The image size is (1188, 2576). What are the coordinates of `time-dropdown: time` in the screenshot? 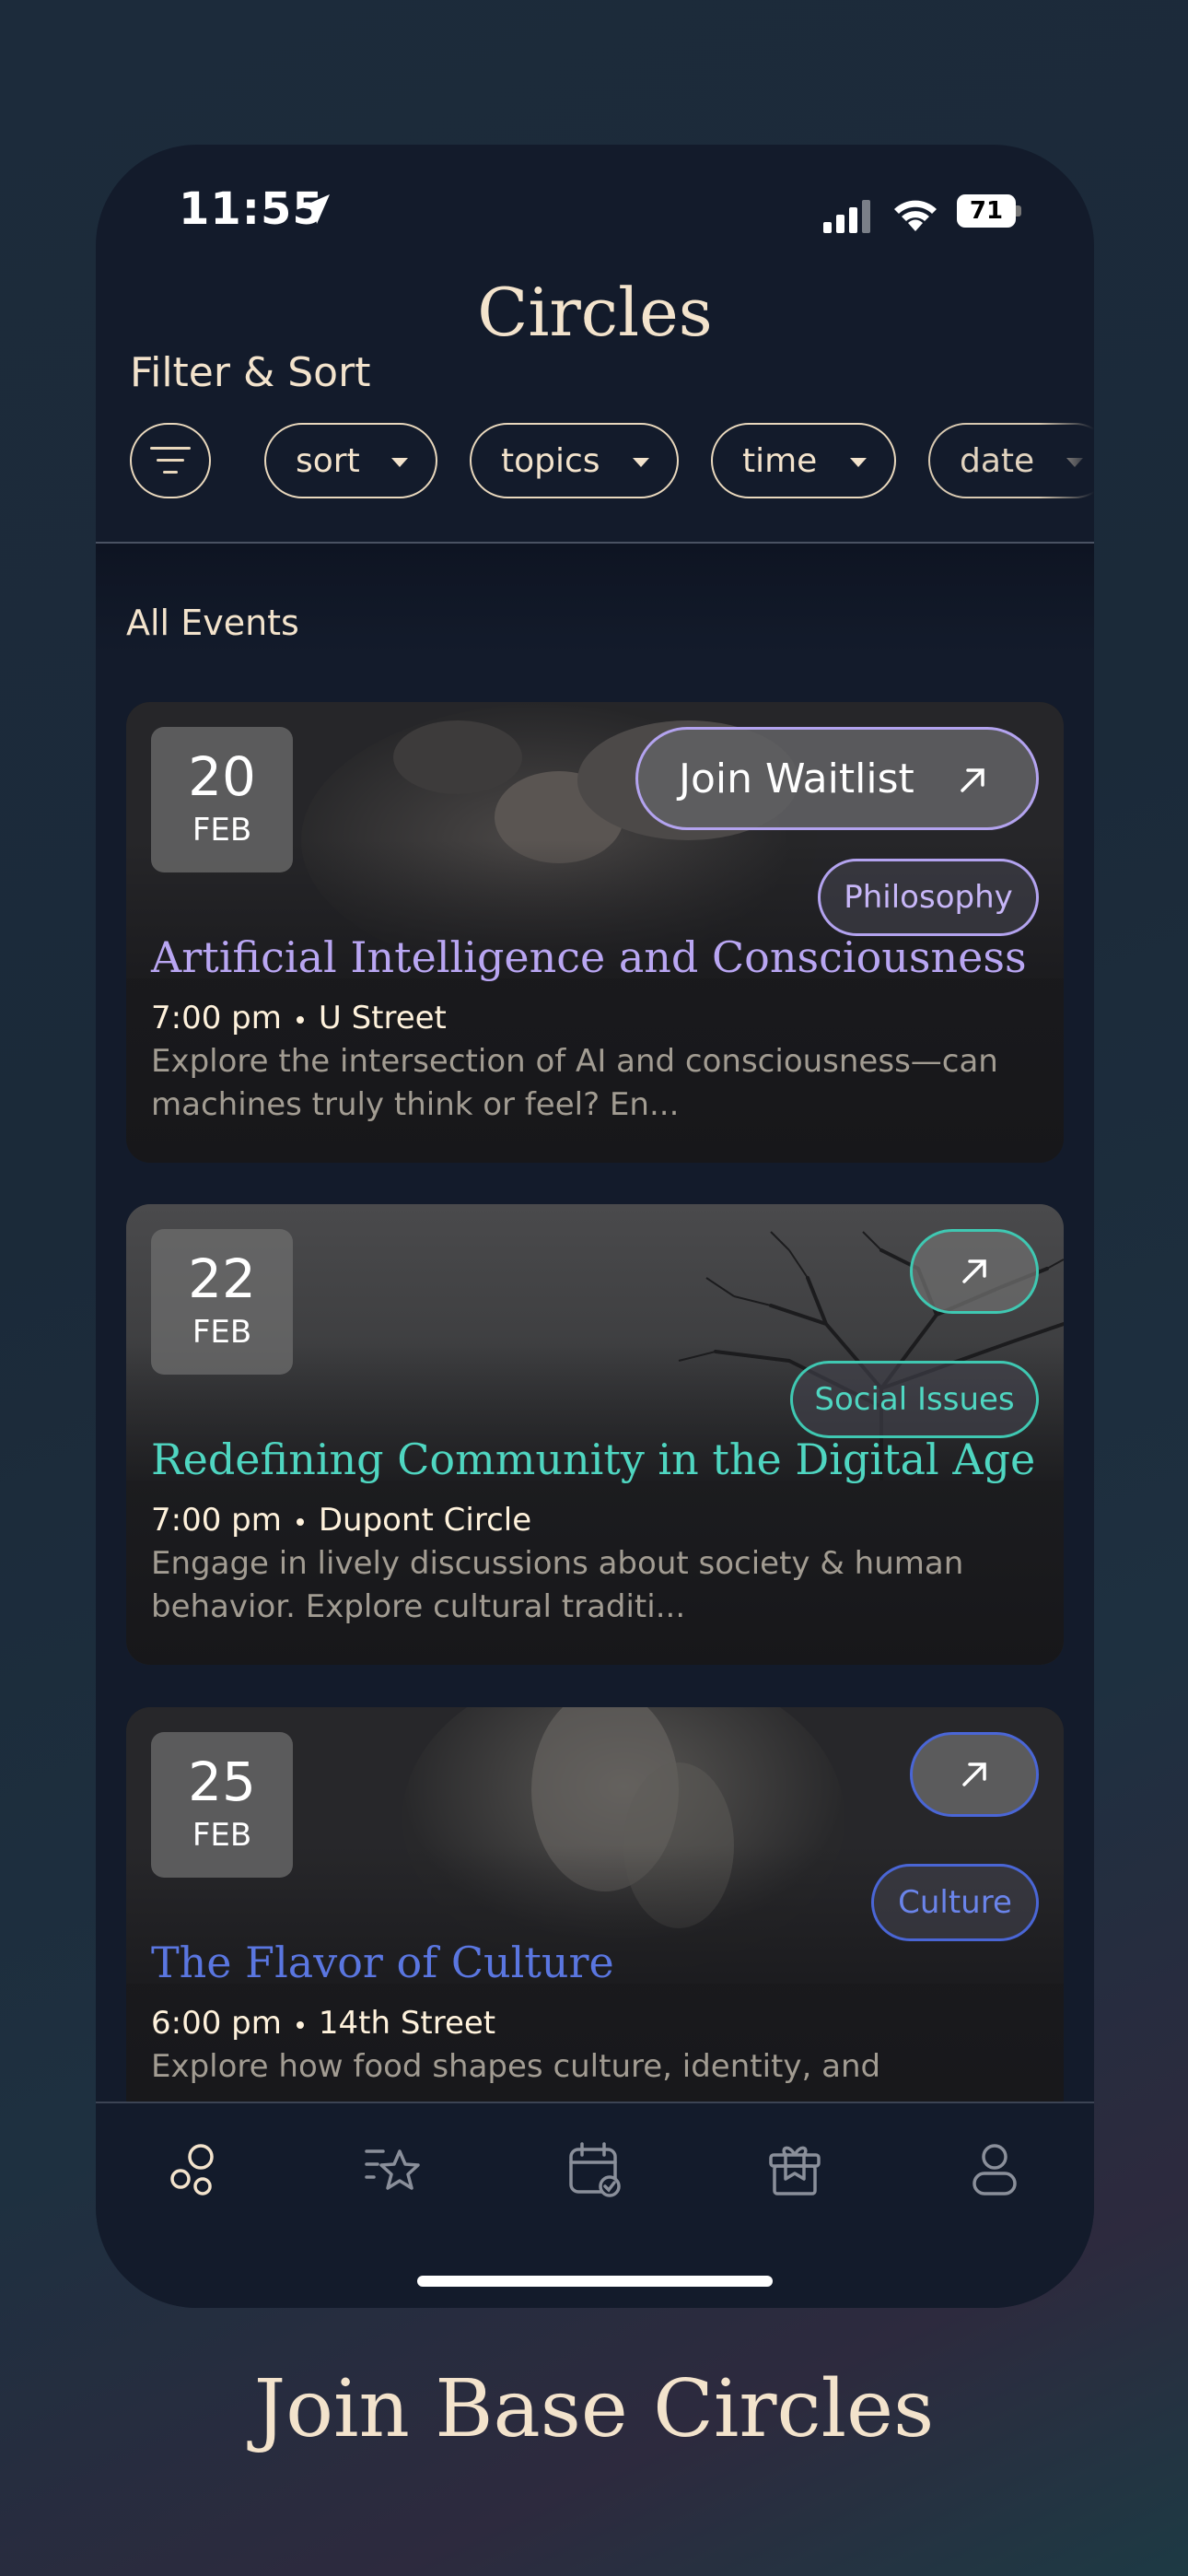 It's located at (804, 460).